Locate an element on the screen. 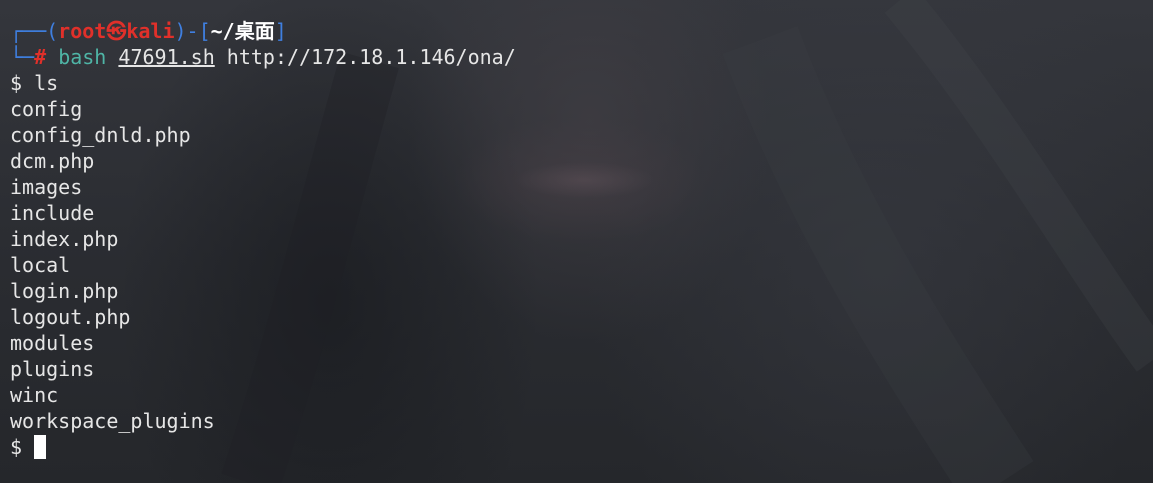 This screenshot has width=1153, height=483. list-item: config is located at coordinates (46, 109).